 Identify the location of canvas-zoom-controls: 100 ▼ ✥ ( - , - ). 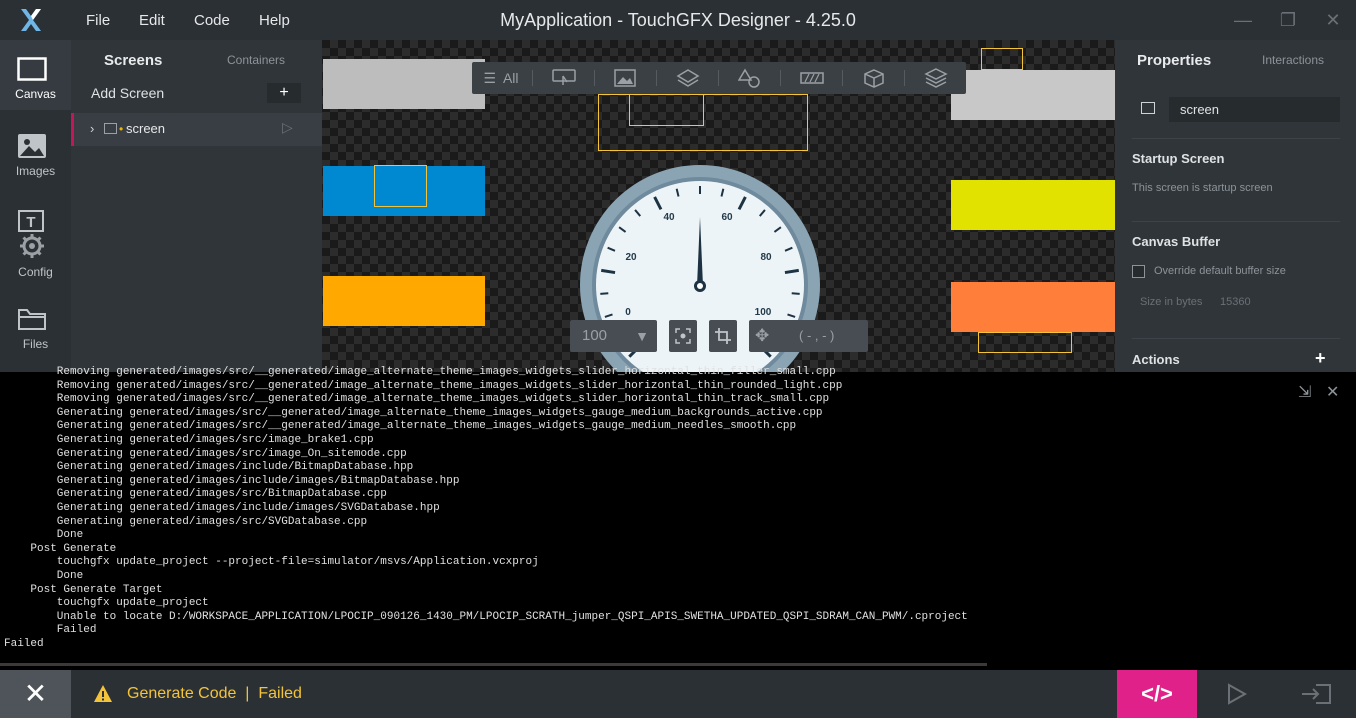
(720, 336).